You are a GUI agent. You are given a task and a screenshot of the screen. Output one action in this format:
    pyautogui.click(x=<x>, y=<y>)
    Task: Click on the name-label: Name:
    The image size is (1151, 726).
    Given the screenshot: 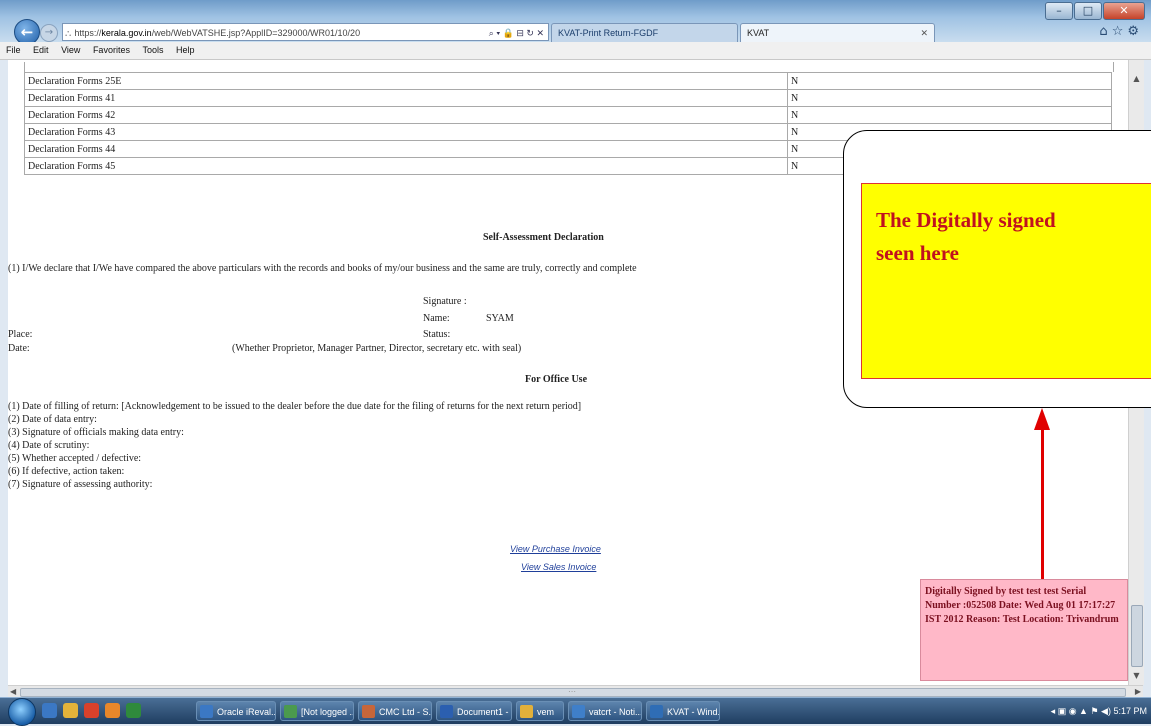 What is the action you would take?
    pyautogui.click(x=436, y=318)
    